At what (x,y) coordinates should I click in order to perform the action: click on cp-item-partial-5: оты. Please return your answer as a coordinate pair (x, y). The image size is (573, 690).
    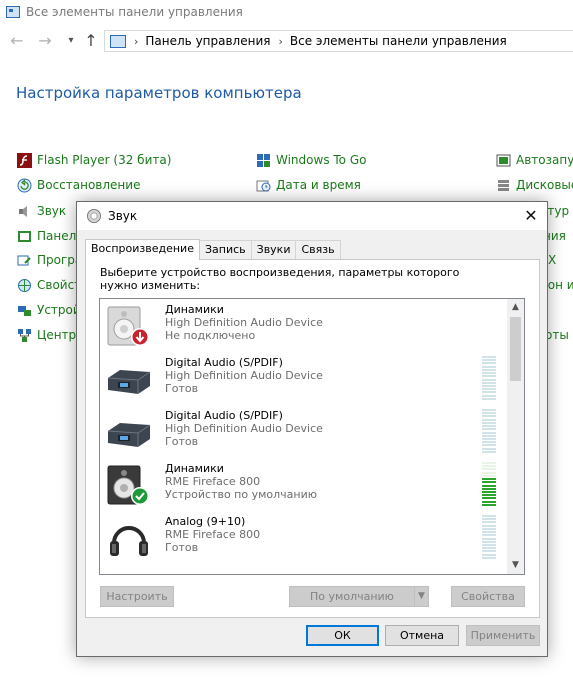
    Looking at the image, I should click on (557, 335).